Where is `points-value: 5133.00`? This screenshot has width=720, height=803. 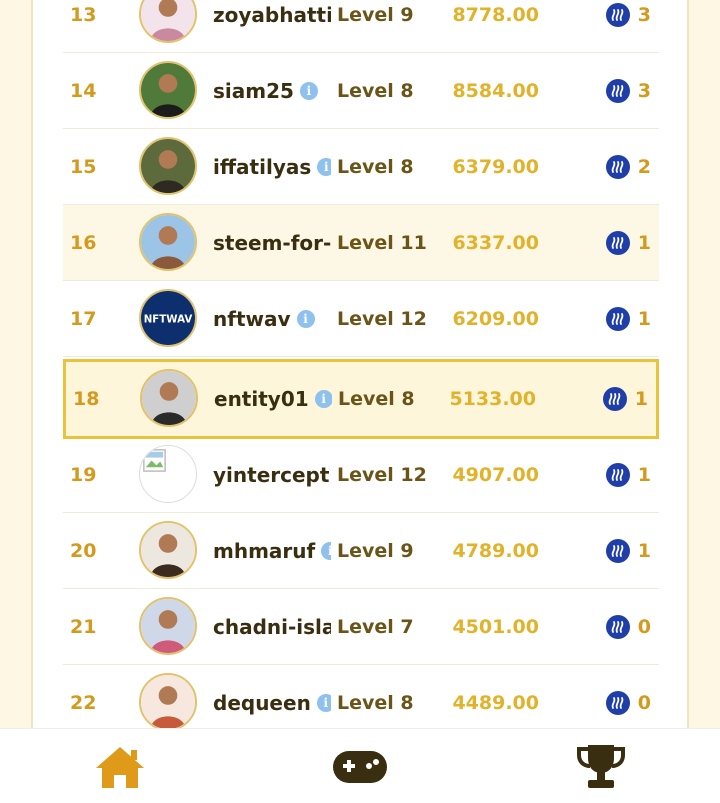
points-value: 5133.00 is located at coordinates (492, 399).